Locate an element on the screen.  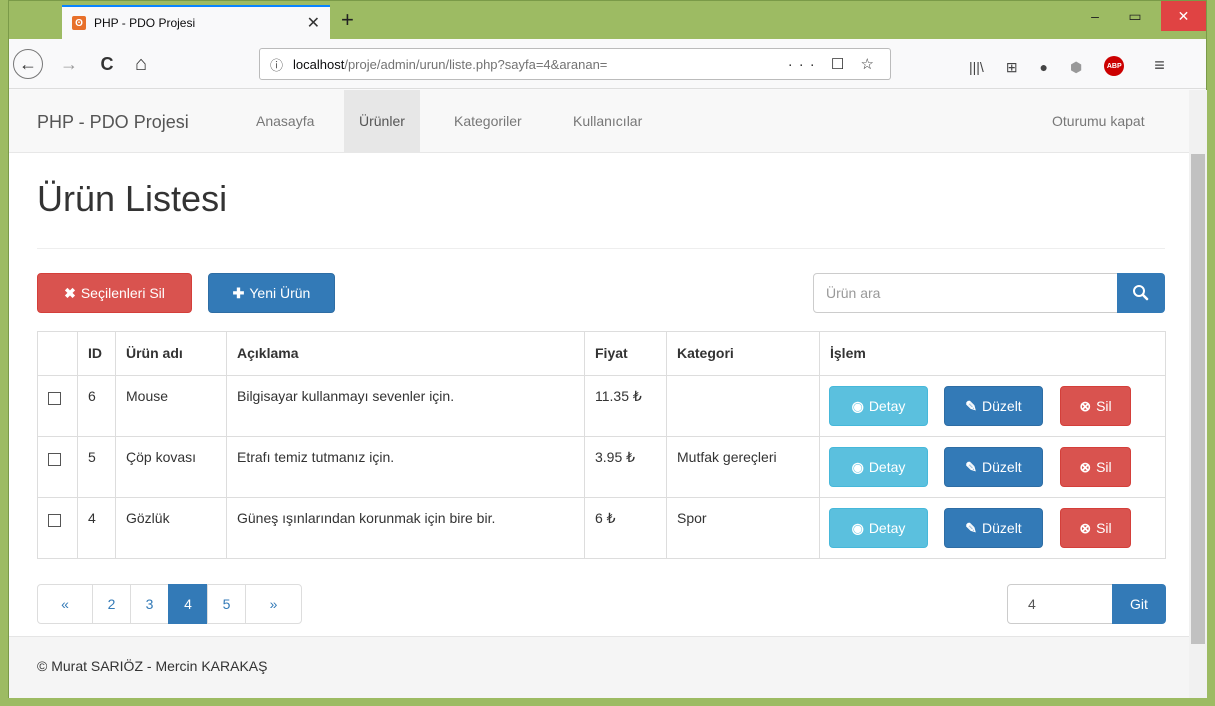
search-icon is located at coordinates (1141, 293).